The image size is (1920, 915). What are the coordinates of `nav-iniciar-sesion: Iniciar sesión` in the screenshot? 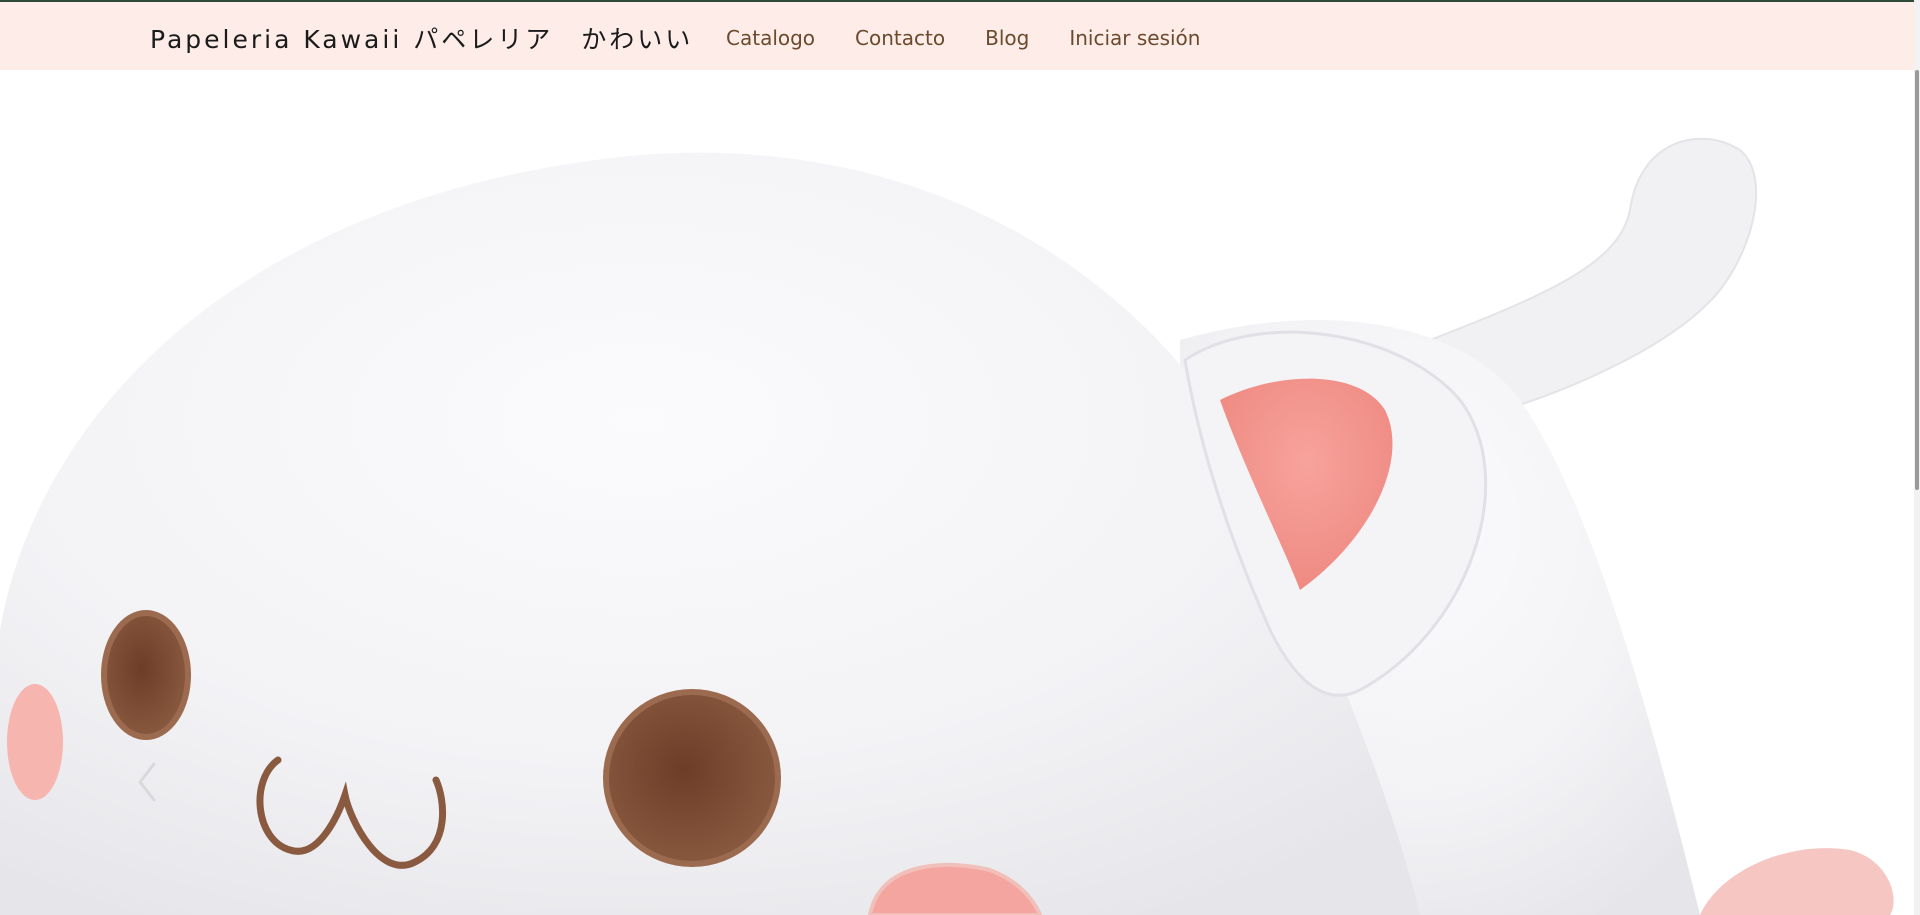 It's located at (1134, 38).